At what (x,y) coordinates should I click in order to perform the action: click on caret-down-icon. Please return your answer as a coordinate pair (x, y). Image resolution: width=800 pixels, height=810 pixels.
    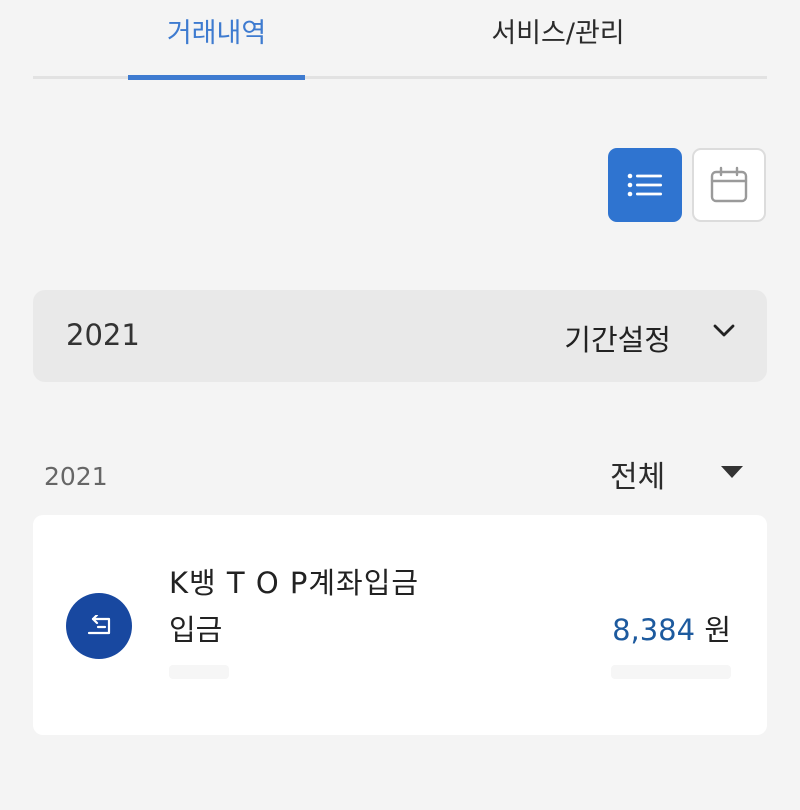
    Looking at the image, I should click on (732, 472).